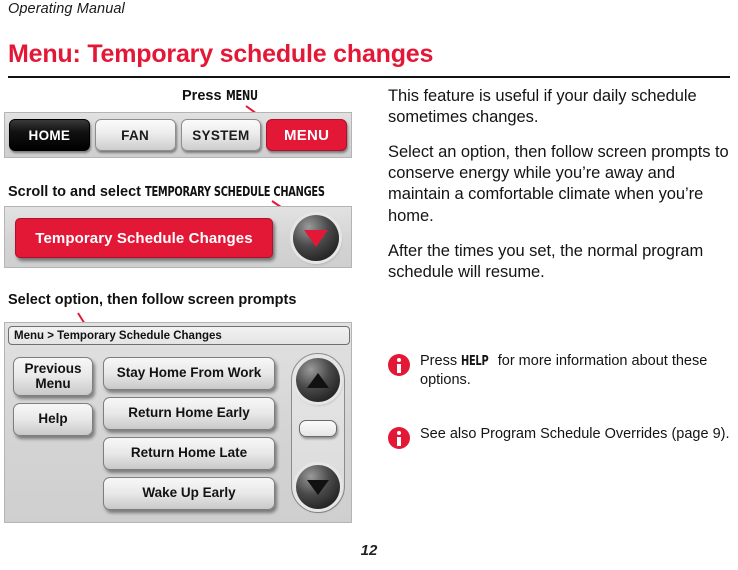  What do you see at coordinates (475, 361) in the screenshot?
I see `note-key-help: HELP` at bounding box center [475, 361].